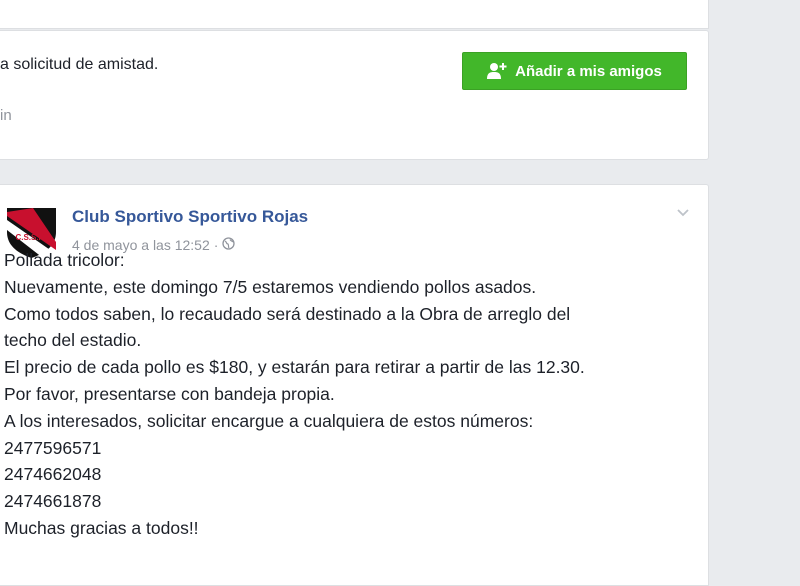 The width and height of the screenshot is (800, 586). Describe the element at coordinates (53, 474) in the screenshot. I see `post-line: 2474662048` at that location.